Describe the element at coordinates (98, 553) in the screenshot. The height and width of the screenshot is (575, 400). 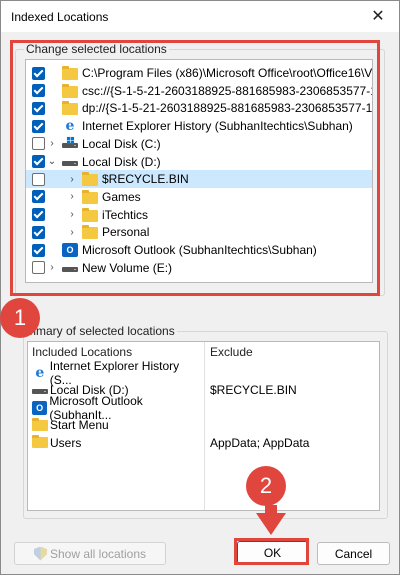
I see `show-all-locations-label: Show all locations` at that location.